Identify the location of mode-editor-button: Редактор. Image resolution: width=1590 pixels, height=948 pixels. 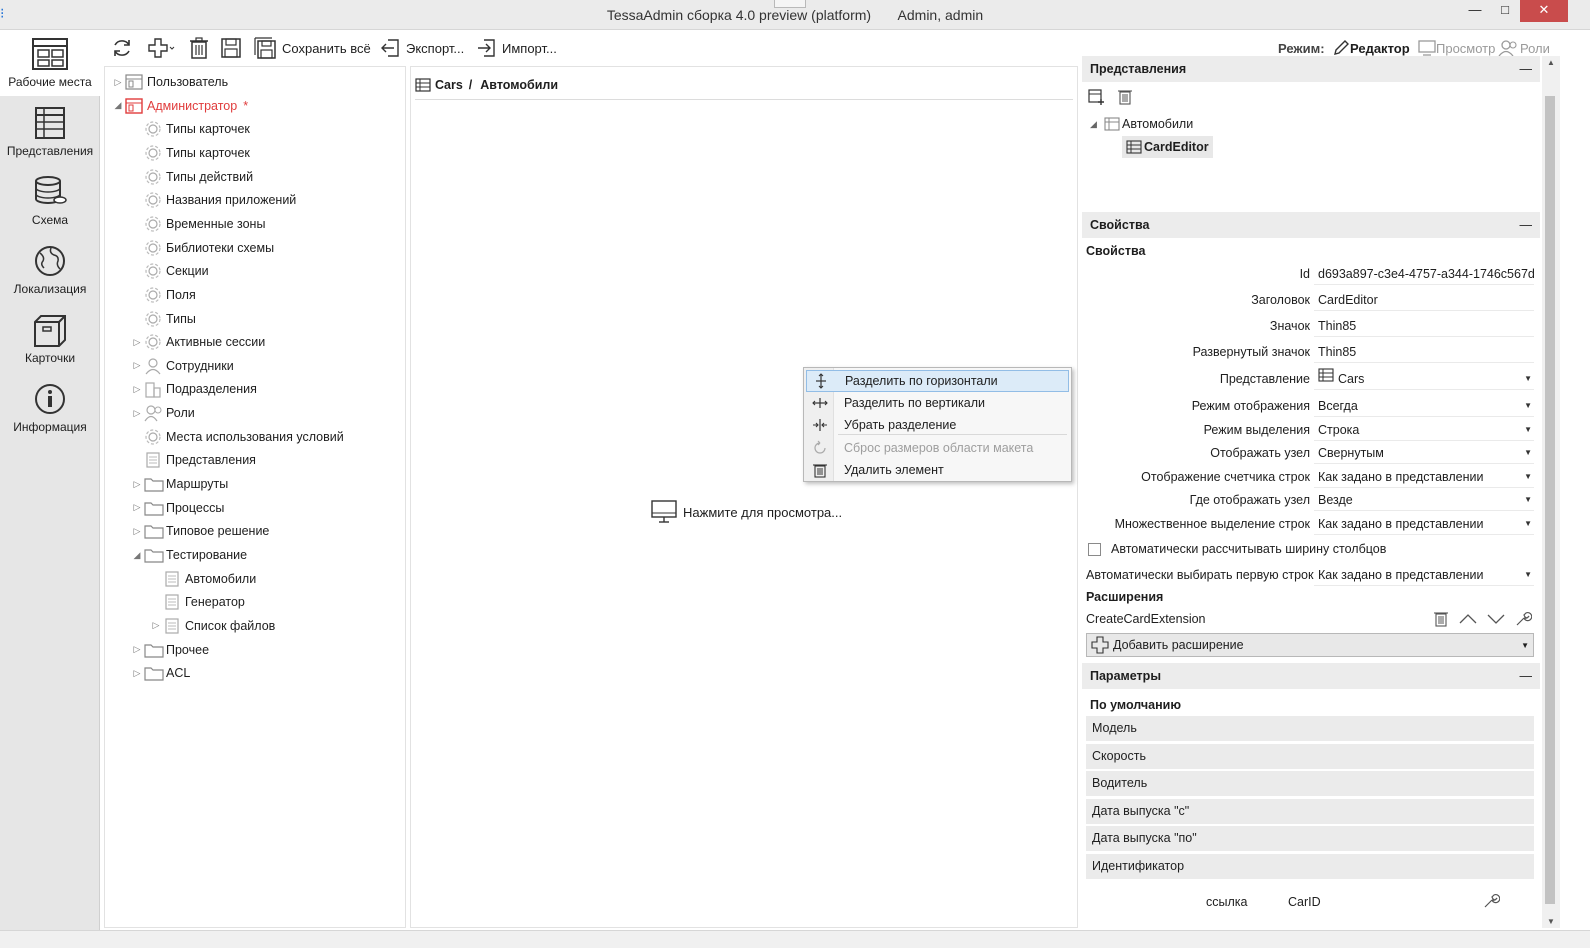
(1371, 48).